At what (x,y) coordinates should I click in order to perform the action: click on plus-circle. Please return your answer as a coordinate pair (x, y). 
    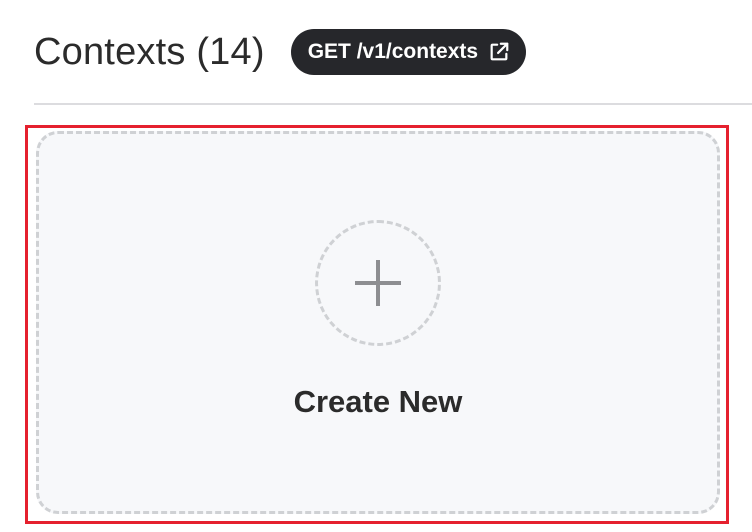
    Looking at the image, I should click on (378, 283).